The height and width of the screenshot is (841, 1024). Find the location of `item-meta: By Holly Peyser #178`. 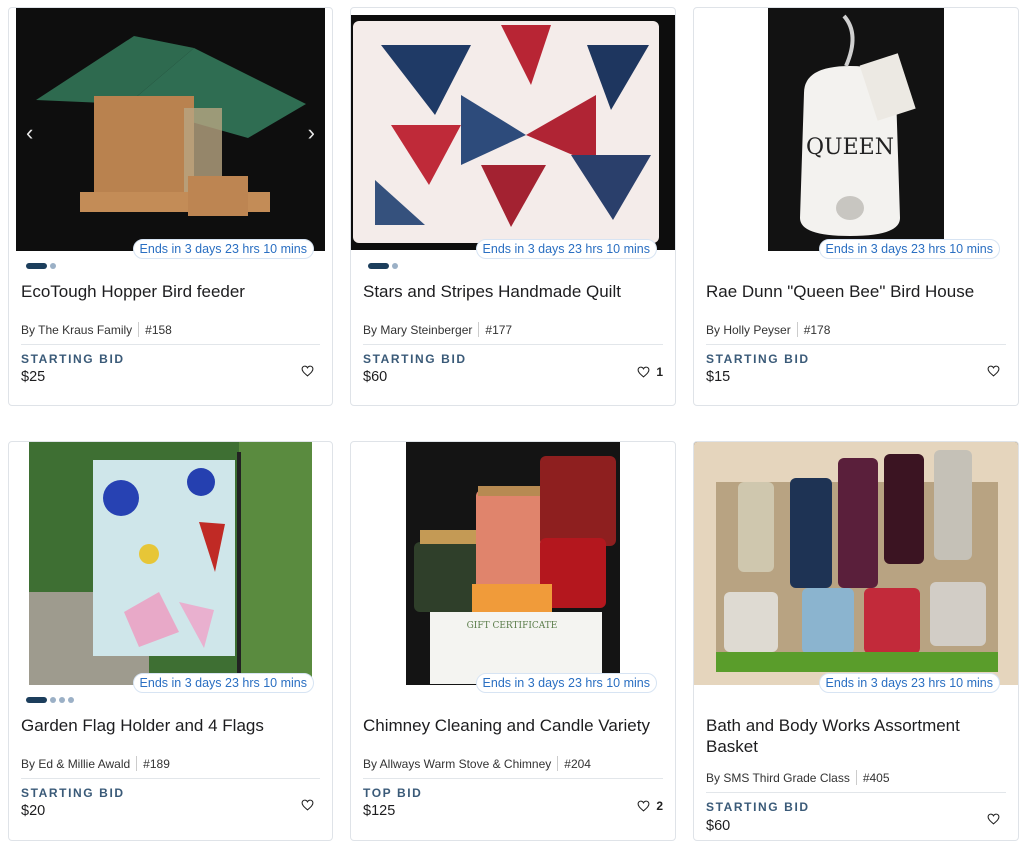

item-meta: By Holly Peyser #178 is located at coordinates (768, 329).